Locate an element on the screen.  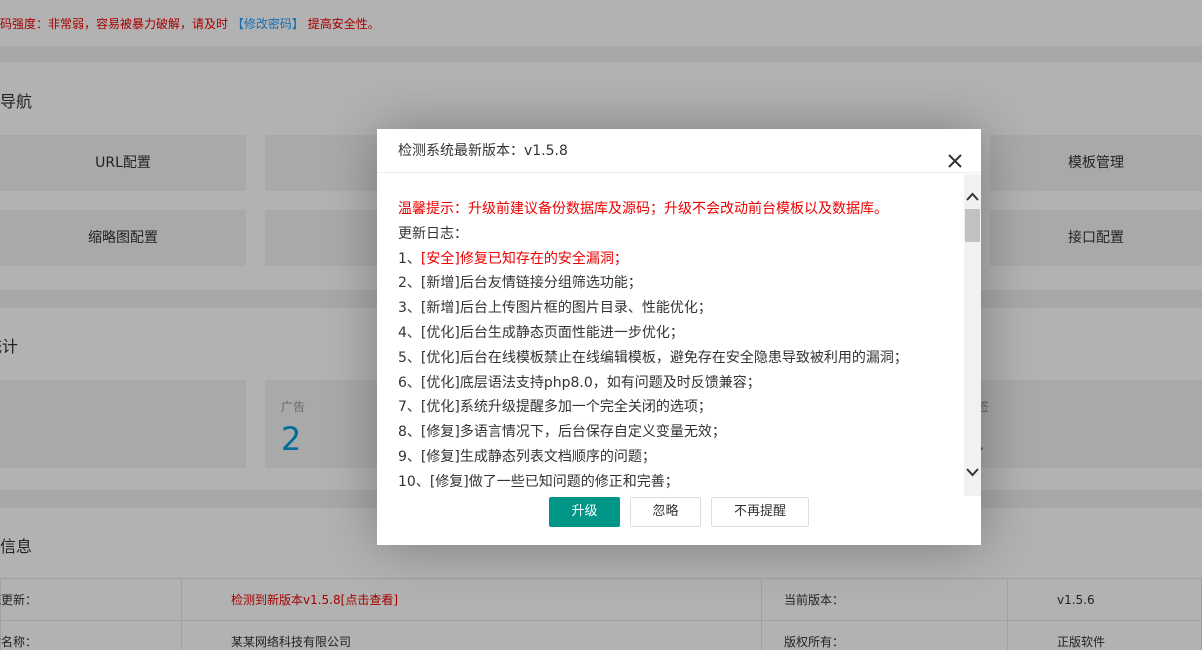
scroll-down-icon is located at coordinates (972, 472).